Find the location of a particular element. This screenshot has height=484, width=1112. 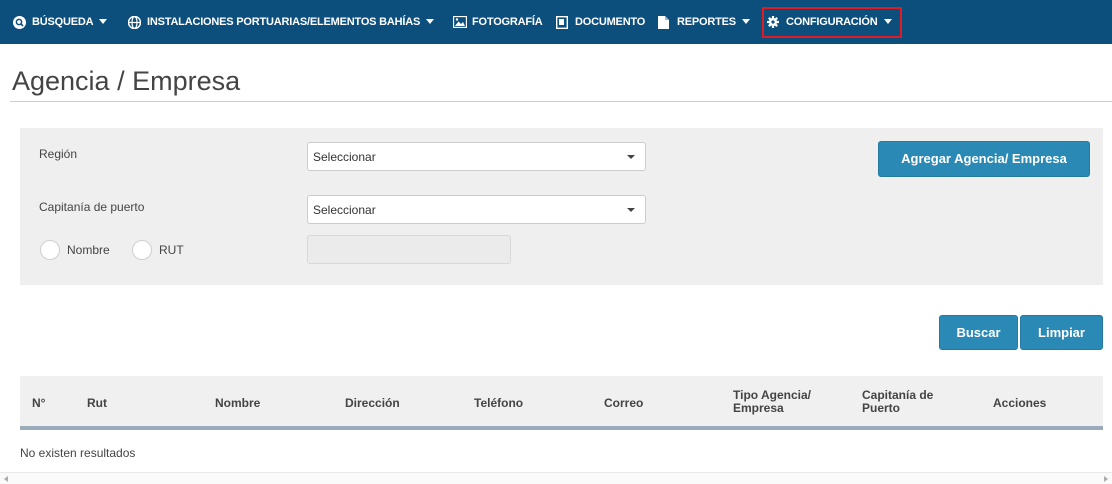

capitania-select-value: Seleccionar is located at coordinates (344, 210).